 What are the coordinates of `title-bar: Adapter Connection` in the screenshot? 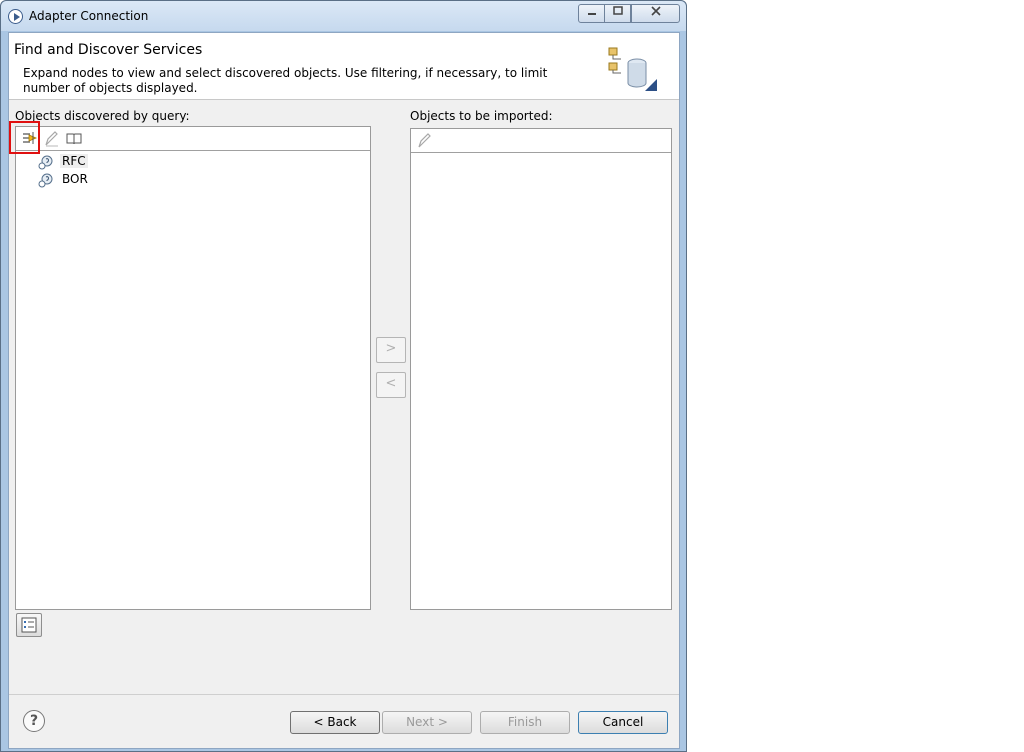 It's located at (343, 16).